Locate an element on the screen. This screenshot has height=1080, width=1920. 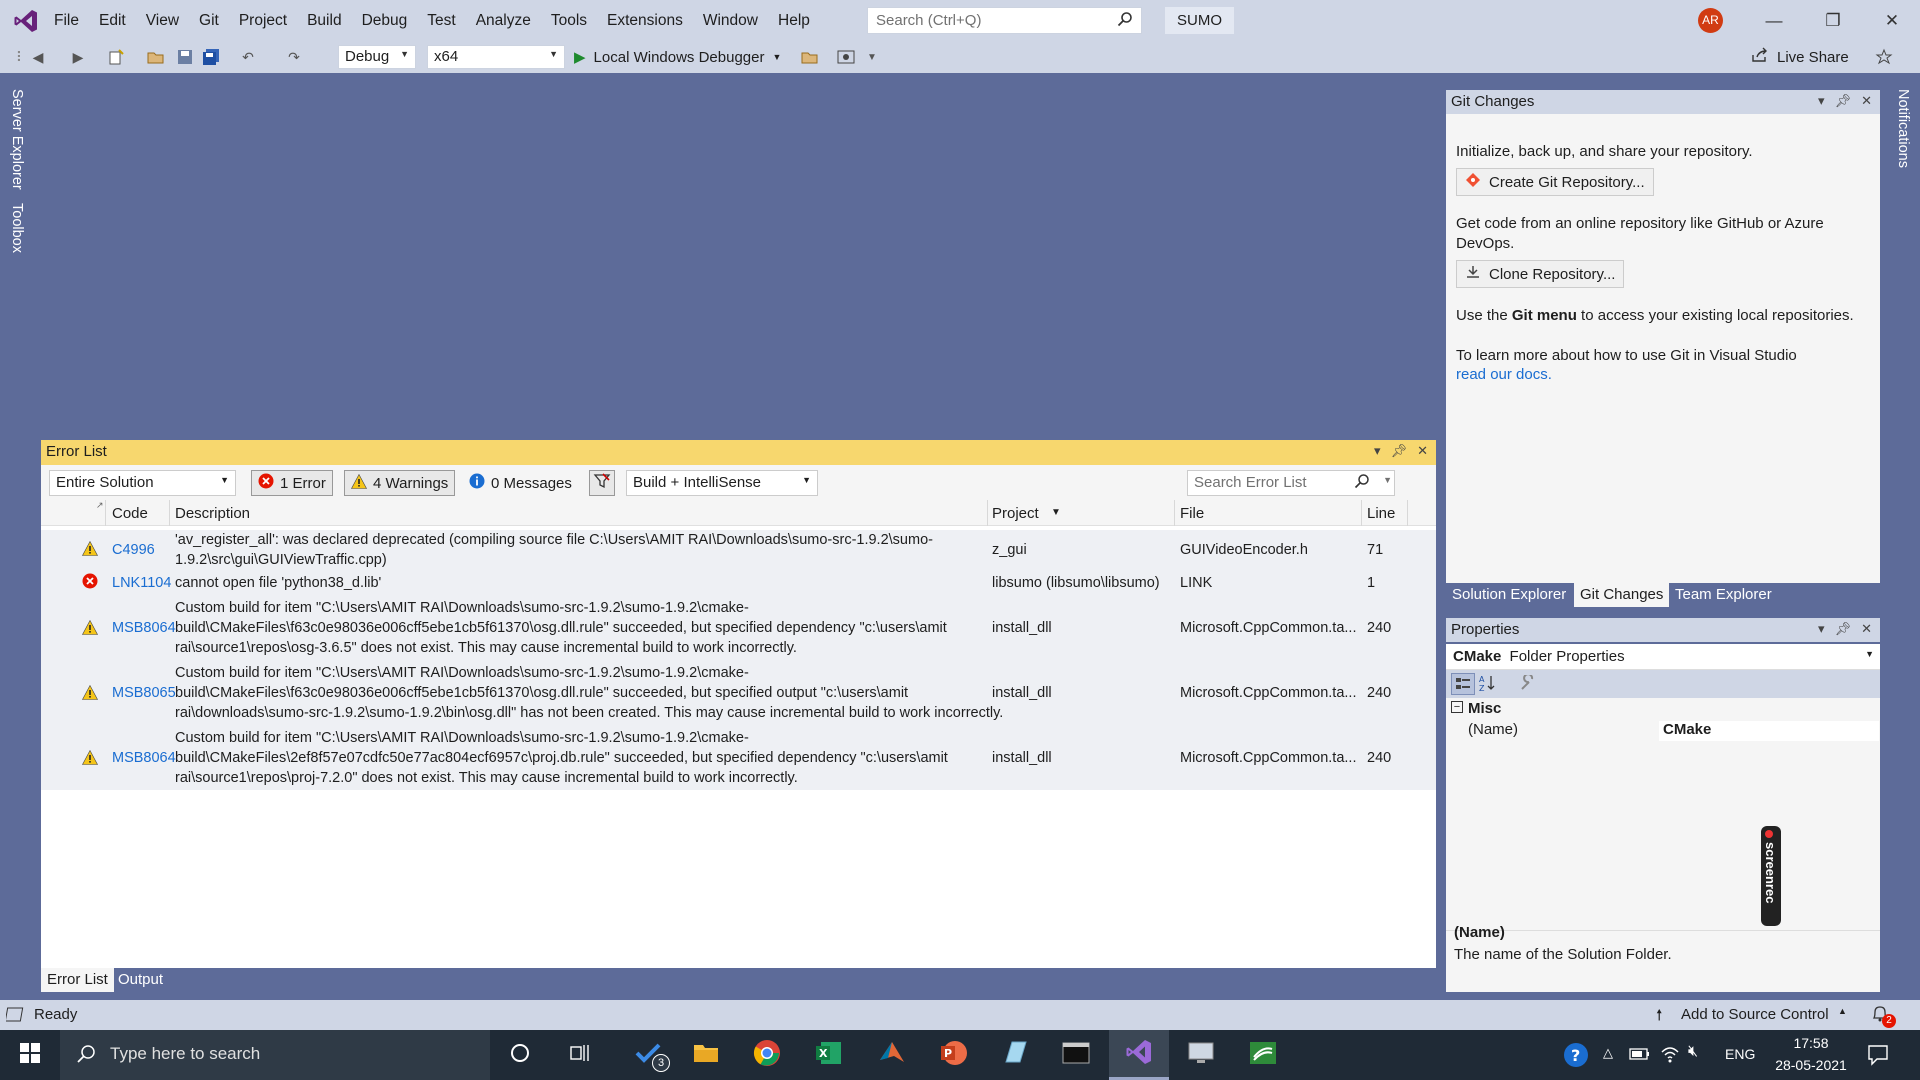
server-explorer-tab: Server Explorer is located at coordinates (17, 139).